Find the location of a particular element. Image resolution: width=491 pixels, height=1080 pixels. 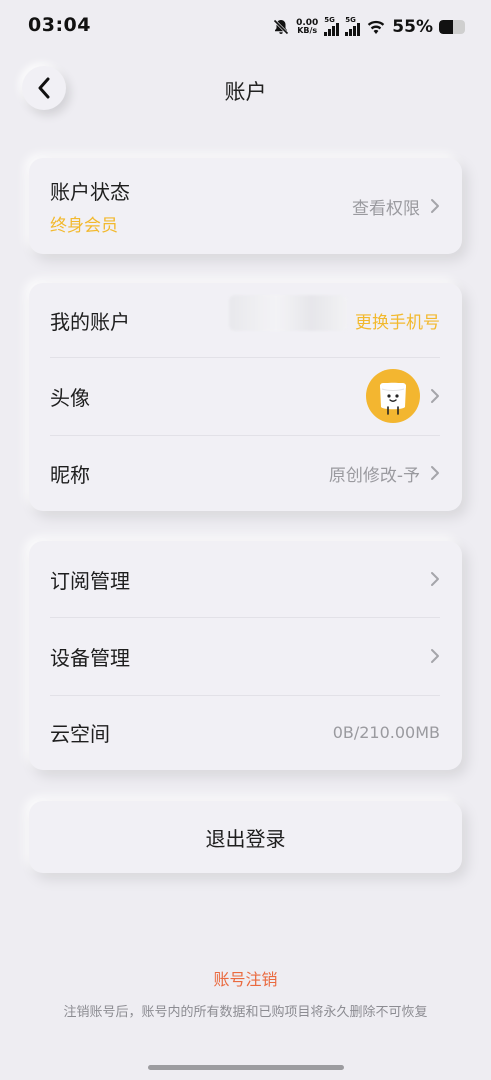

avatar-label: 头像 is located at coordinates (70, 397).